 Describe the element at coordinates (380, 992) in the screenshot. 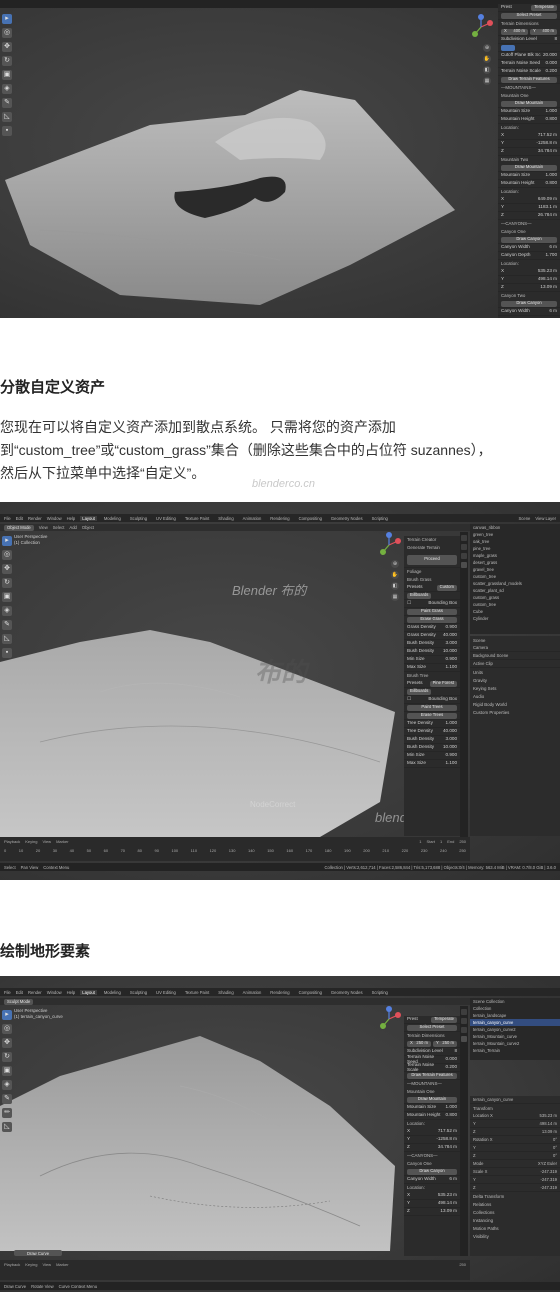

I see `tab-scripting: Scripting` at that location.